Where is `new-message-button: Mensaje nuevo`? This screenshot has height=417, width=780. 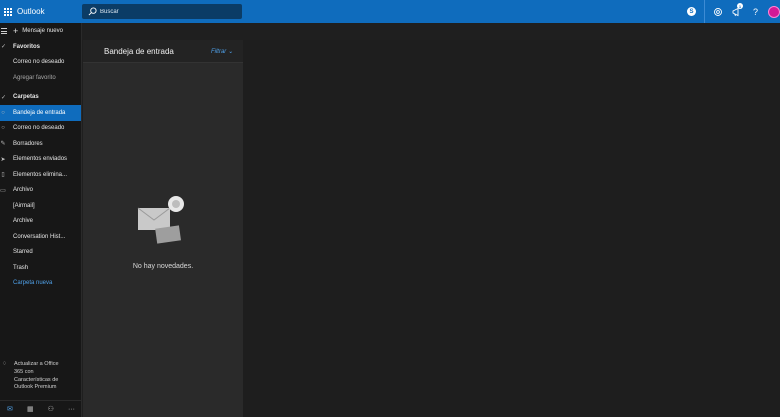
new-message-button: Mensaje nuevo is located at coordinates (42, 31).